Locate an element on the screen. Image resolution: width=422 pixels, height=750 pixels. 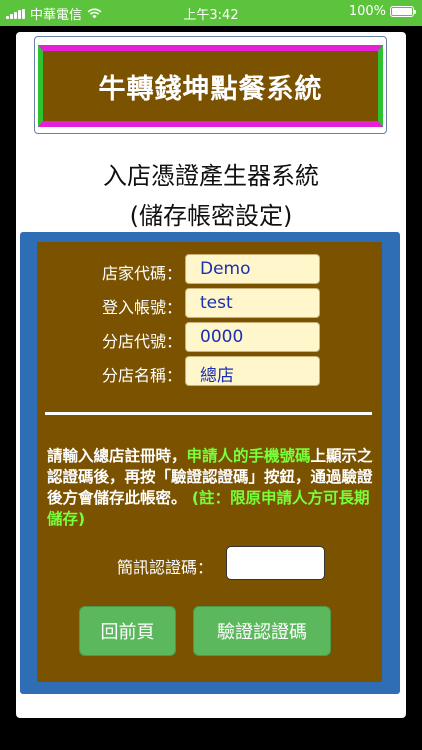
store-code-label: 店家代碼： is located at coordinates (141, 273).